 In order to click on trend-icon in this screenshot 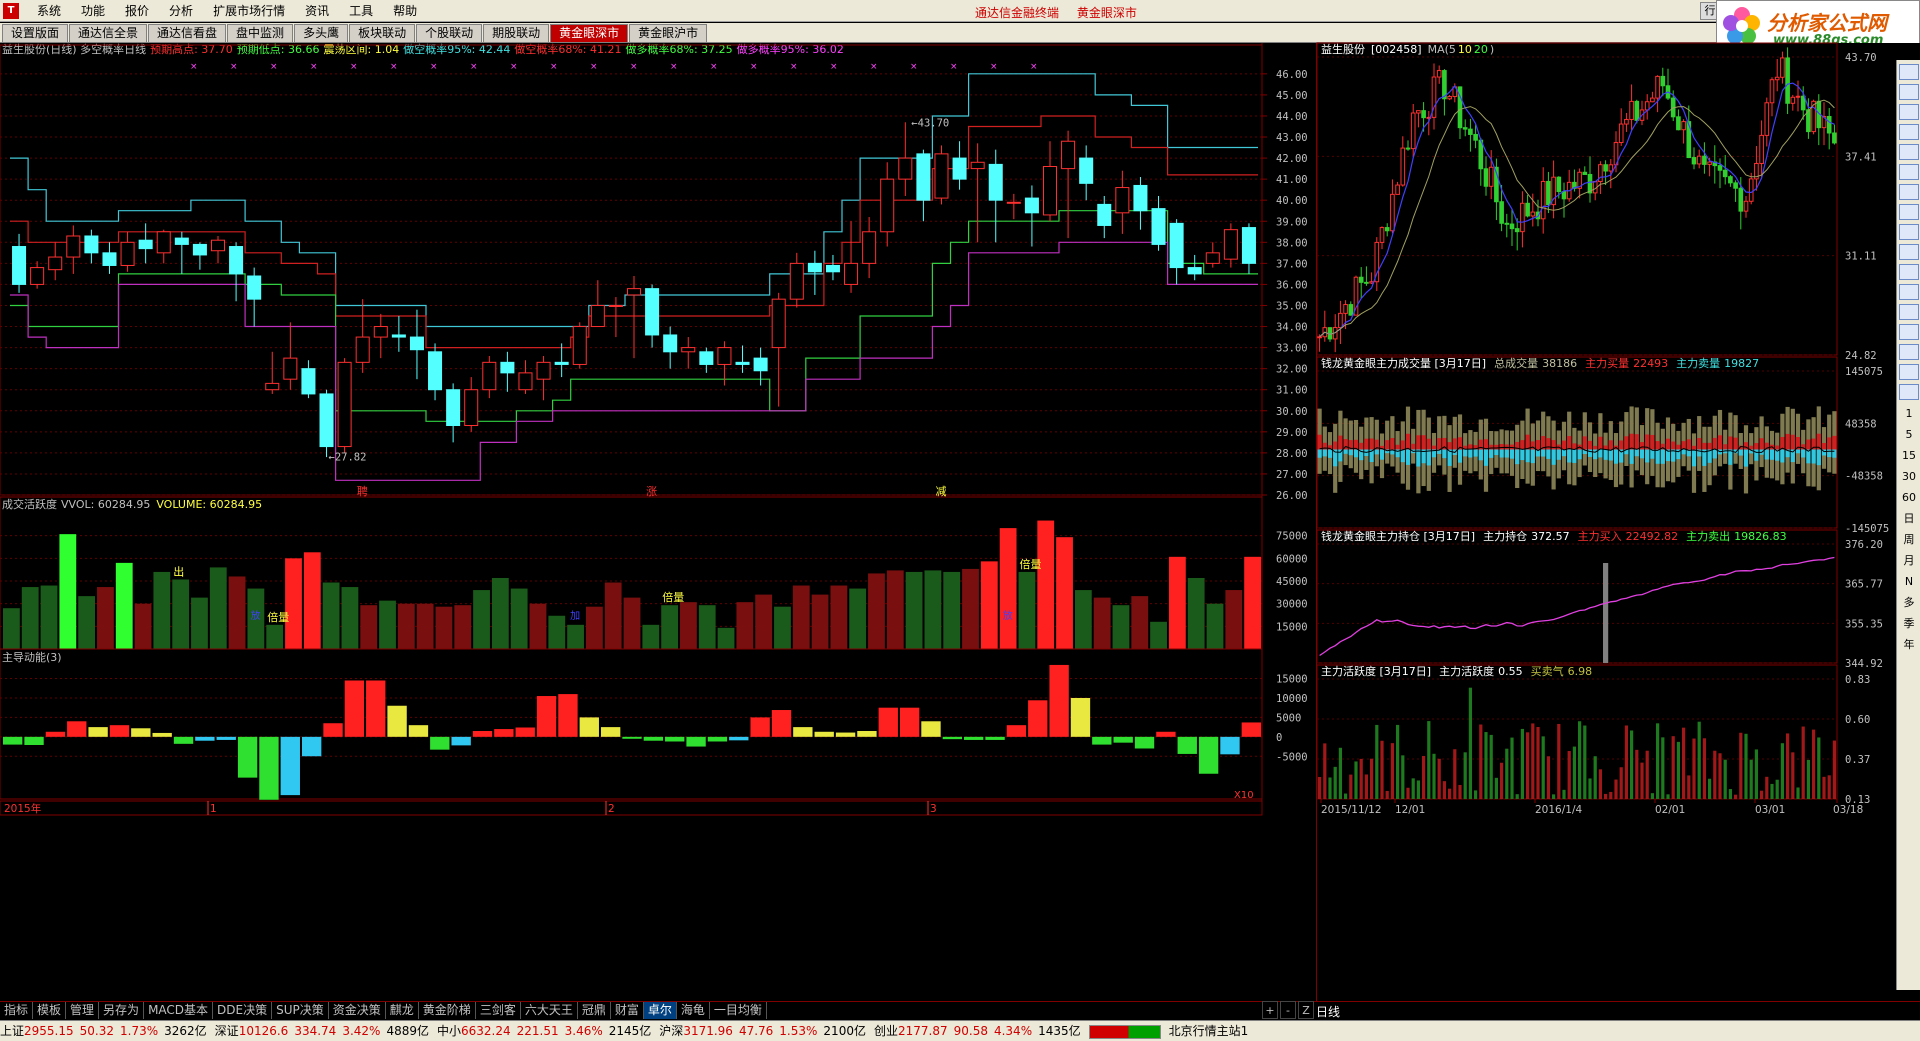, I will do `click(1909, 172)`.